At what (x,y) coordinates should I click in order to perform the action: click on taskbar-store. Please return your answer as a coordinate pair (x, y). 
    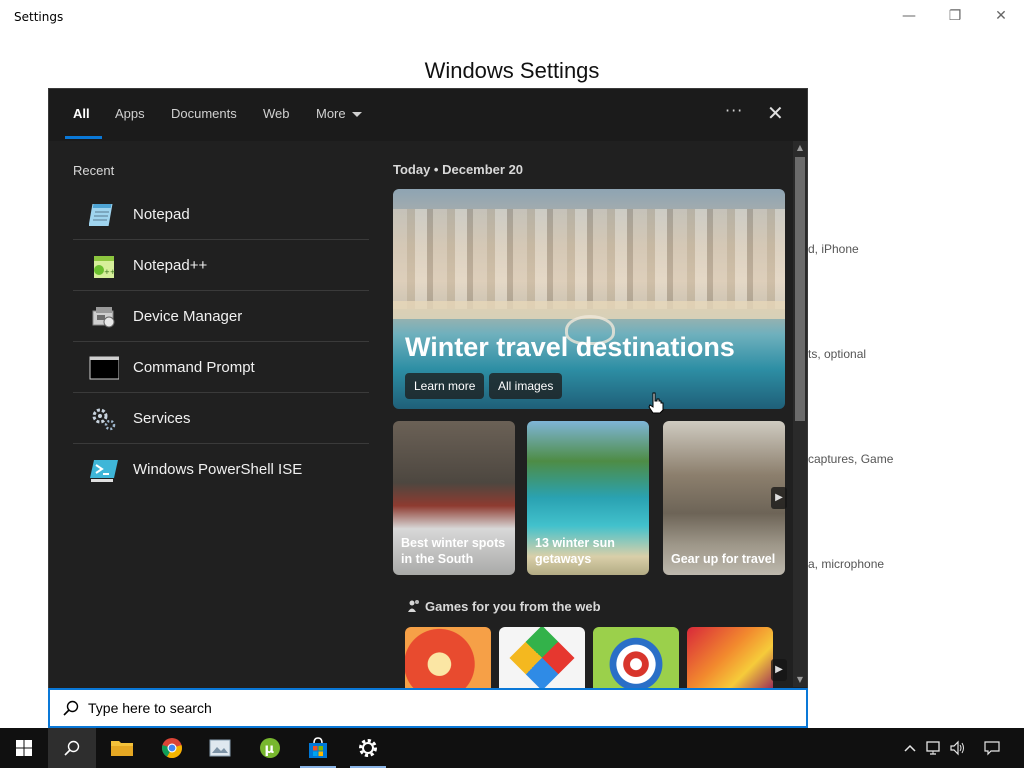
    Looking at the image, I should click on (318, 748).